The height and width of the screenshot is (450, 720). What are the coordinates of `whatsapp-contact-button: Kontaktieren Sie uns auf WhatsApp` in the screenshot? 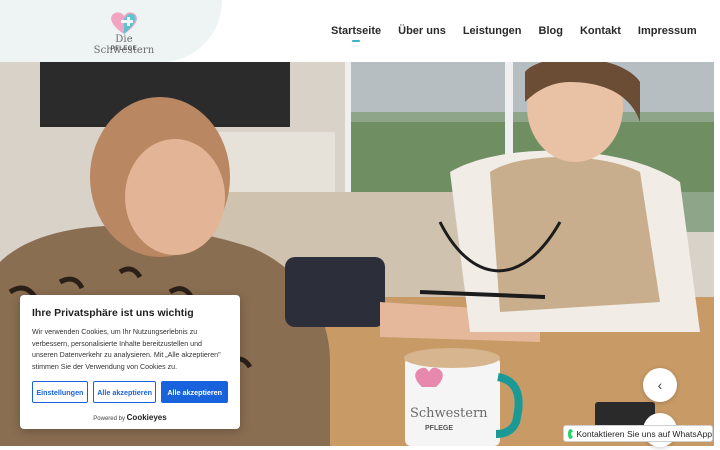 It's located at (638, 433).